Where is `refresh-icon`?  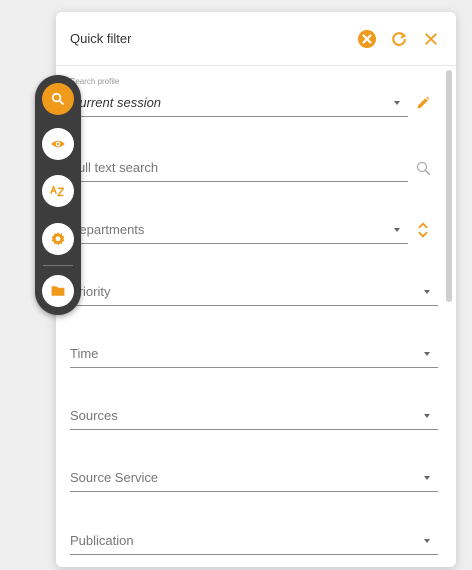 refresh-icon is located at coordinates (399, 38).